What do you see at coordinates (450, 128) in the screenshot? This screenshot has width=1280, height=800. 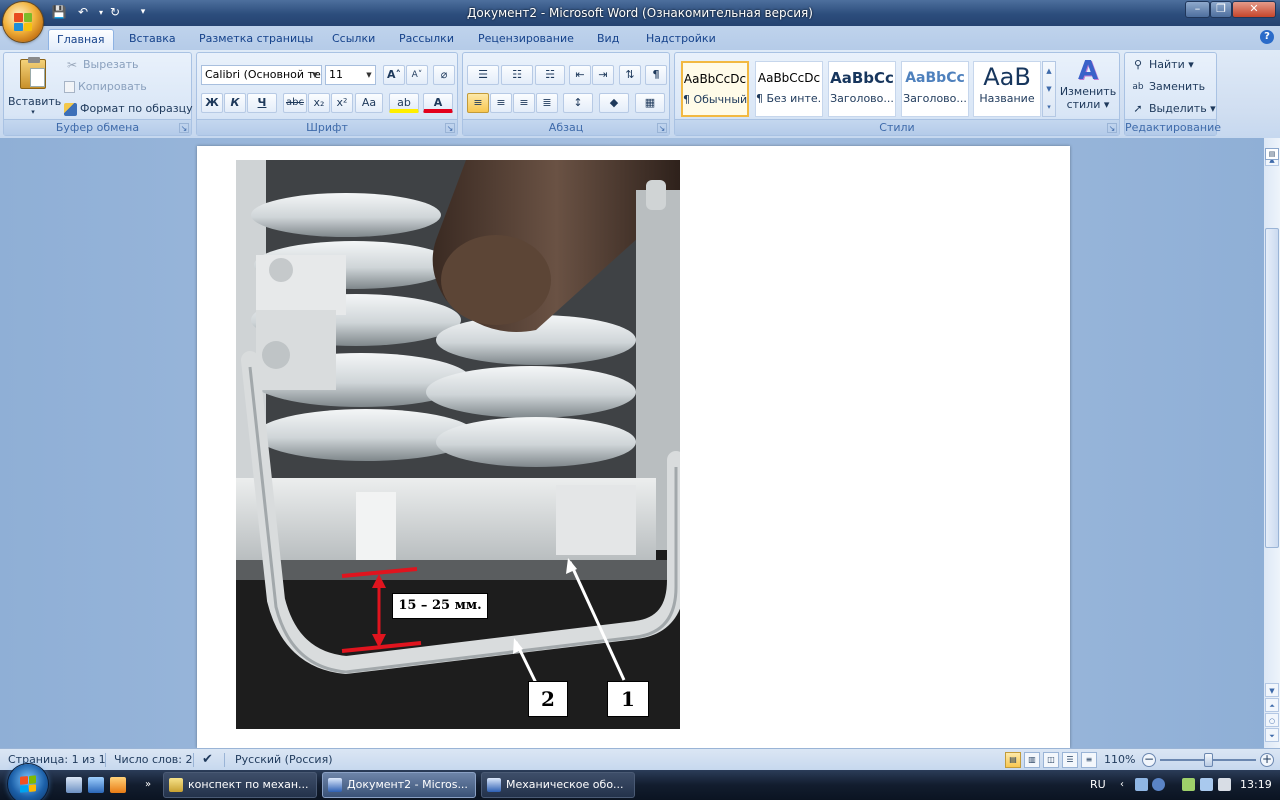 I see `font-launcher-icon: ↘` at bounding box center [450, 128].